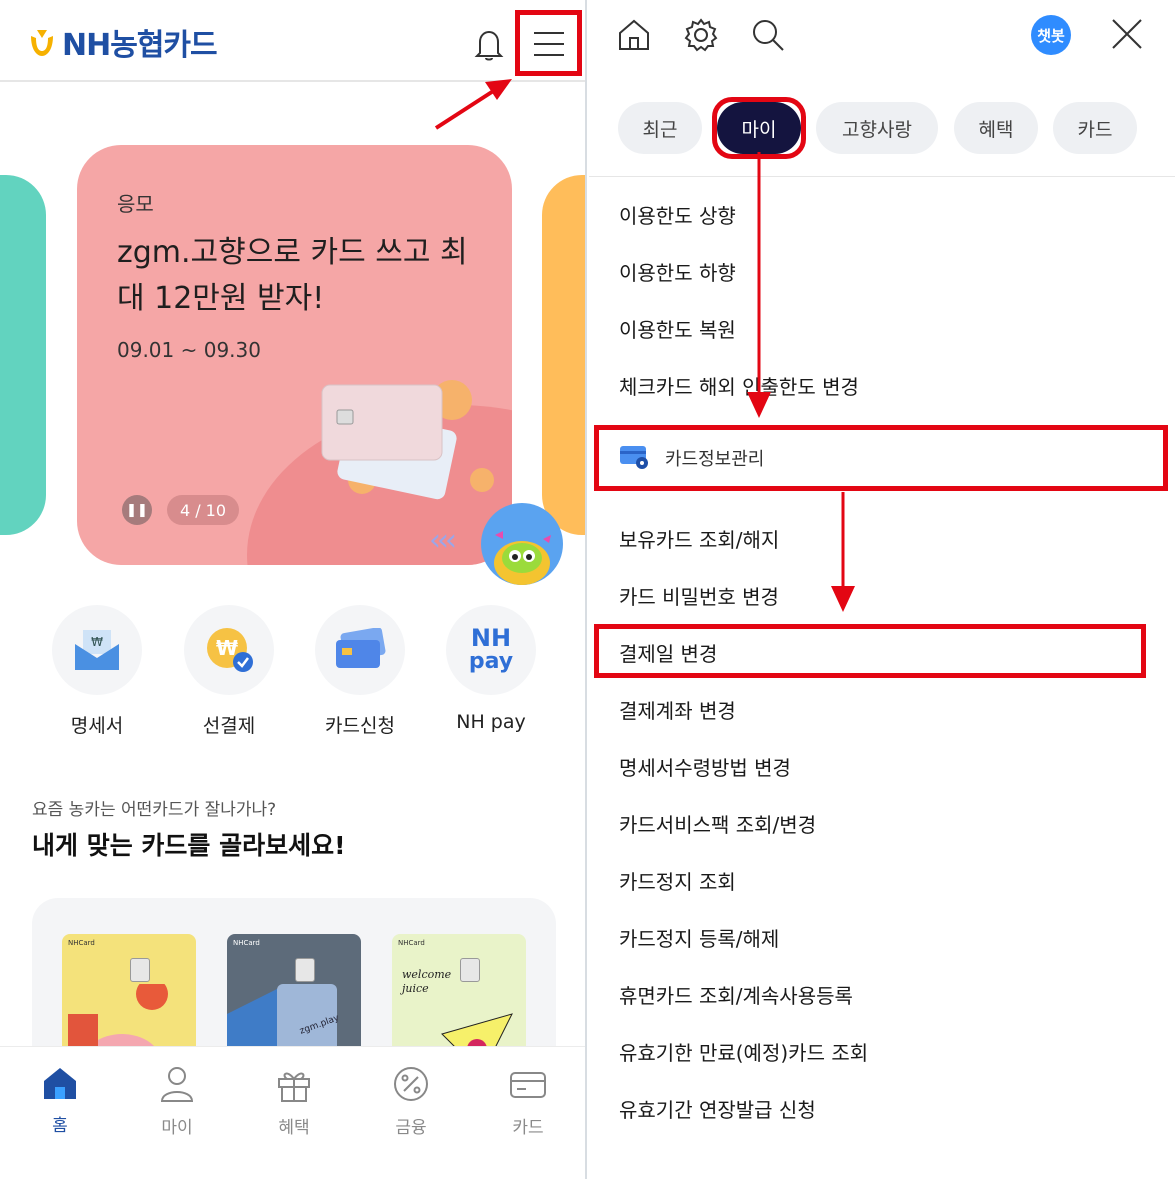 The height and width of the screenshot is (1179, 1175). Describe the element at coordinates (491, 638) in the screenshot. I see `nh-pay-logo-nh: NH` at that location.